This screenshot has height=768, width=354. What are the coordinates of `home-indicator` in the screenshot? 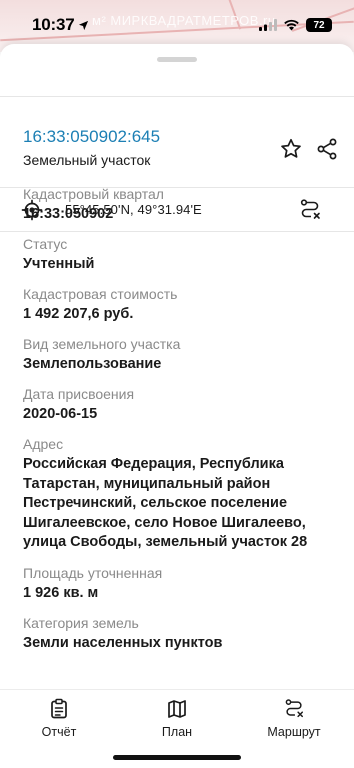 It's located at (177, 757).